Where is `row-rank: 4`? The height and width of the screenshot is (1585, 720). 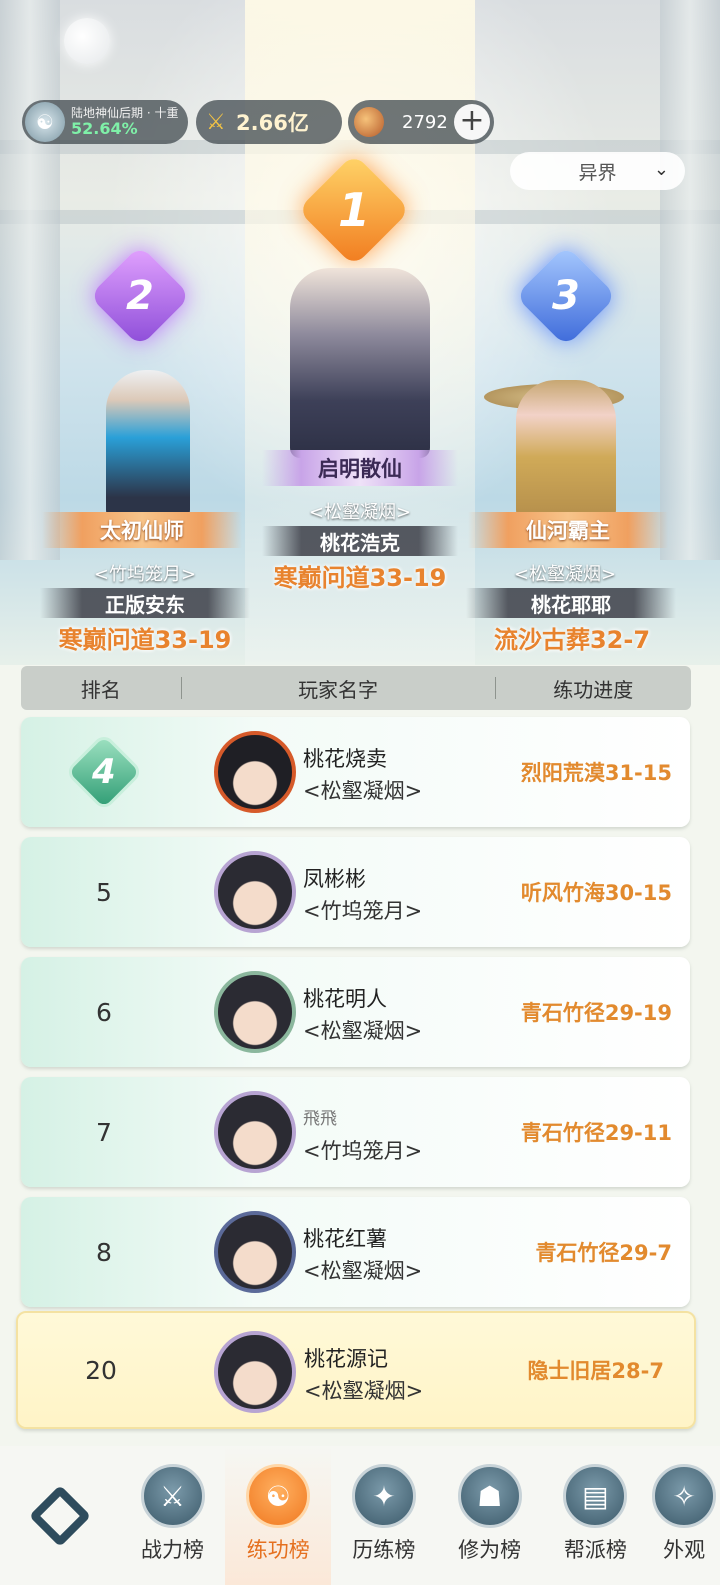
row-rank: 4 is located at coordinates (104, 772).